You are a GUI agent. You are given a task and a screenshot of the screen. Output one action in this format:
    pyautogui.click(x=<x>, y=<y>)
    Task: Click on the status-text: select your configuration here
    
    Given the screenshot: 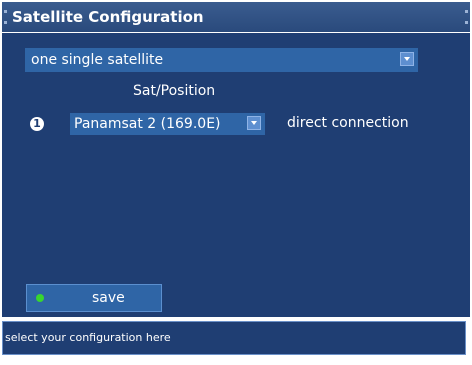 What is the action you would take?
    pyautogui.click(x=88, y=337)
    